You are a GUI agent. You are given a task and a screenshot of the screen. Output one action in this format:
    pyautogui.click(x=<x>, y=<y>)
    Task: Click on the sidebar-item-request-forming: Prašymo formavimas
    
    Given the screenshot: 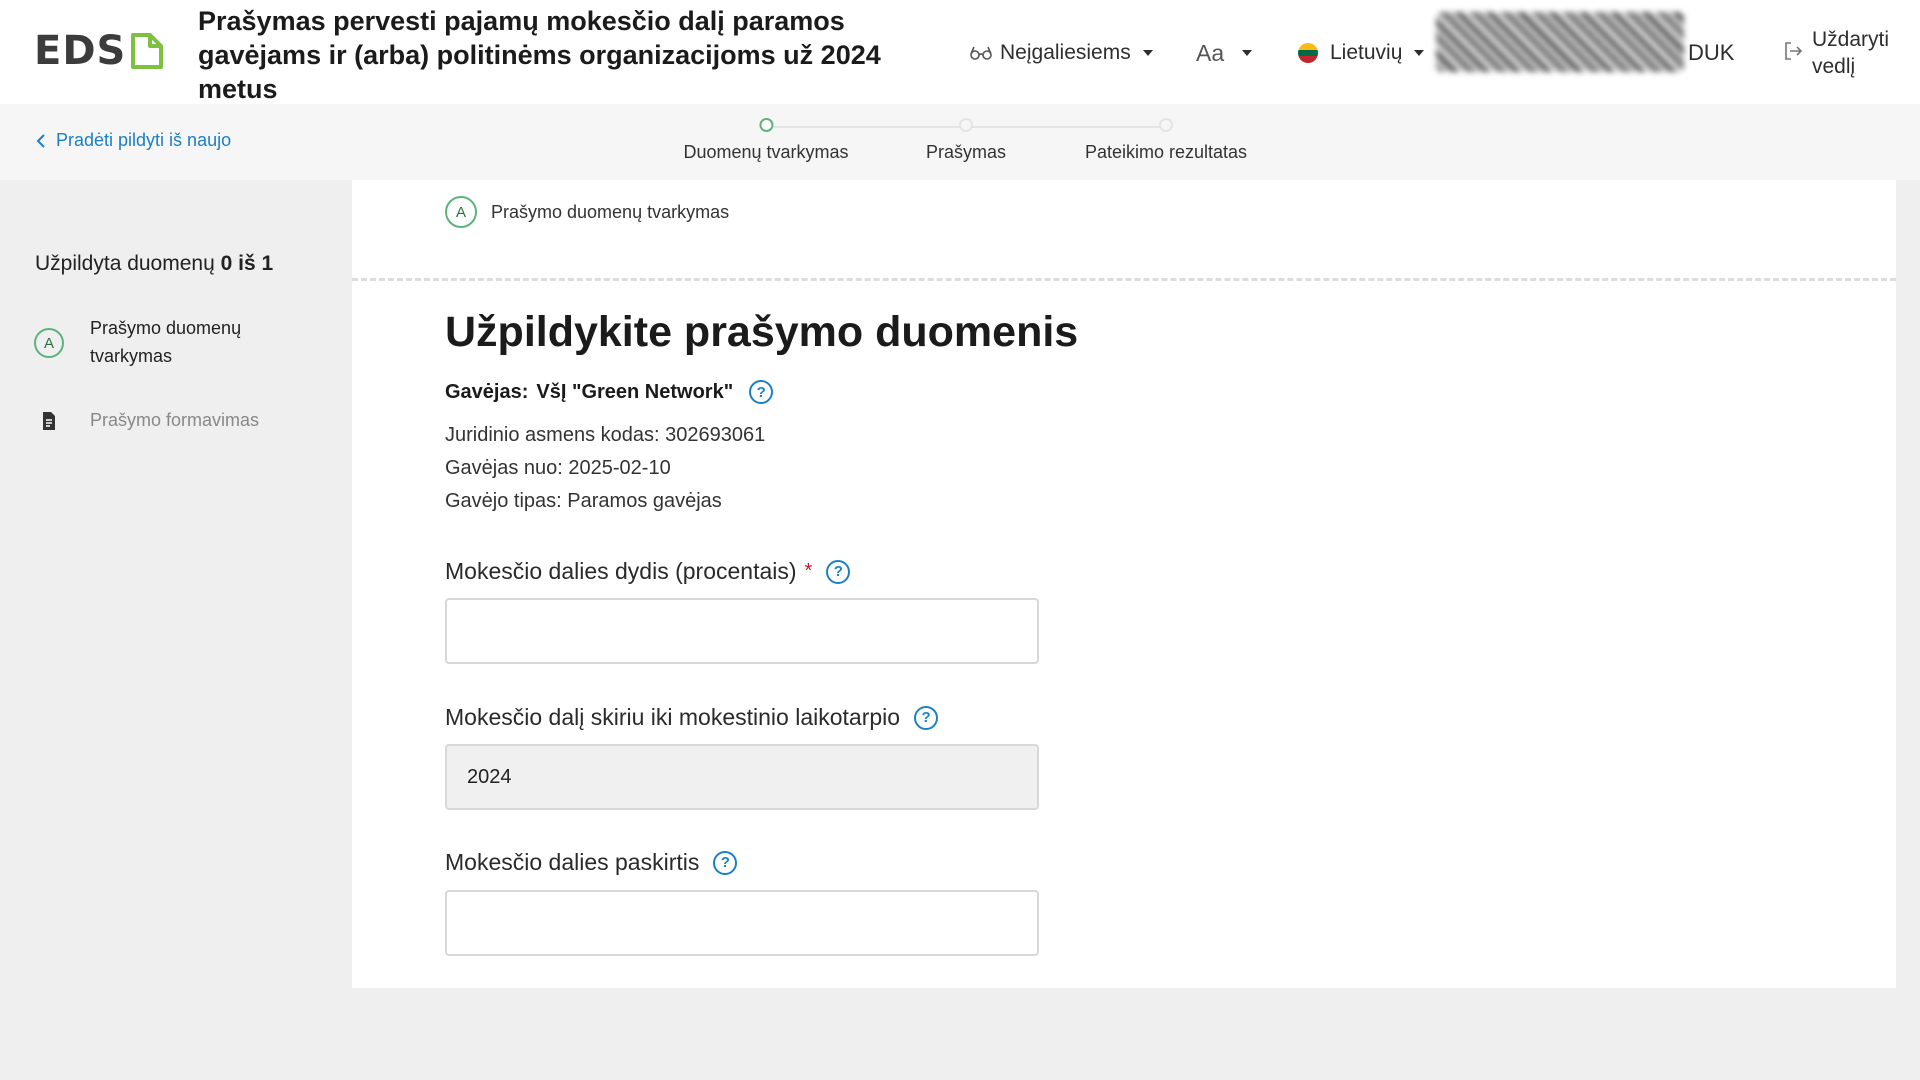 What is the action you would take?
    pyautogui.click(x=162, y=421)
    